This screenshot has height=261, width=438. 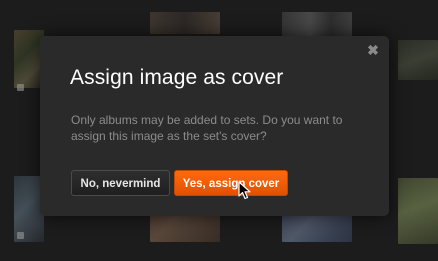 What do you see at coordinates (231, 183) in the screenshot?
I see `assign-cover-button: Yes, assign cover` at bounding box center [231, 183].